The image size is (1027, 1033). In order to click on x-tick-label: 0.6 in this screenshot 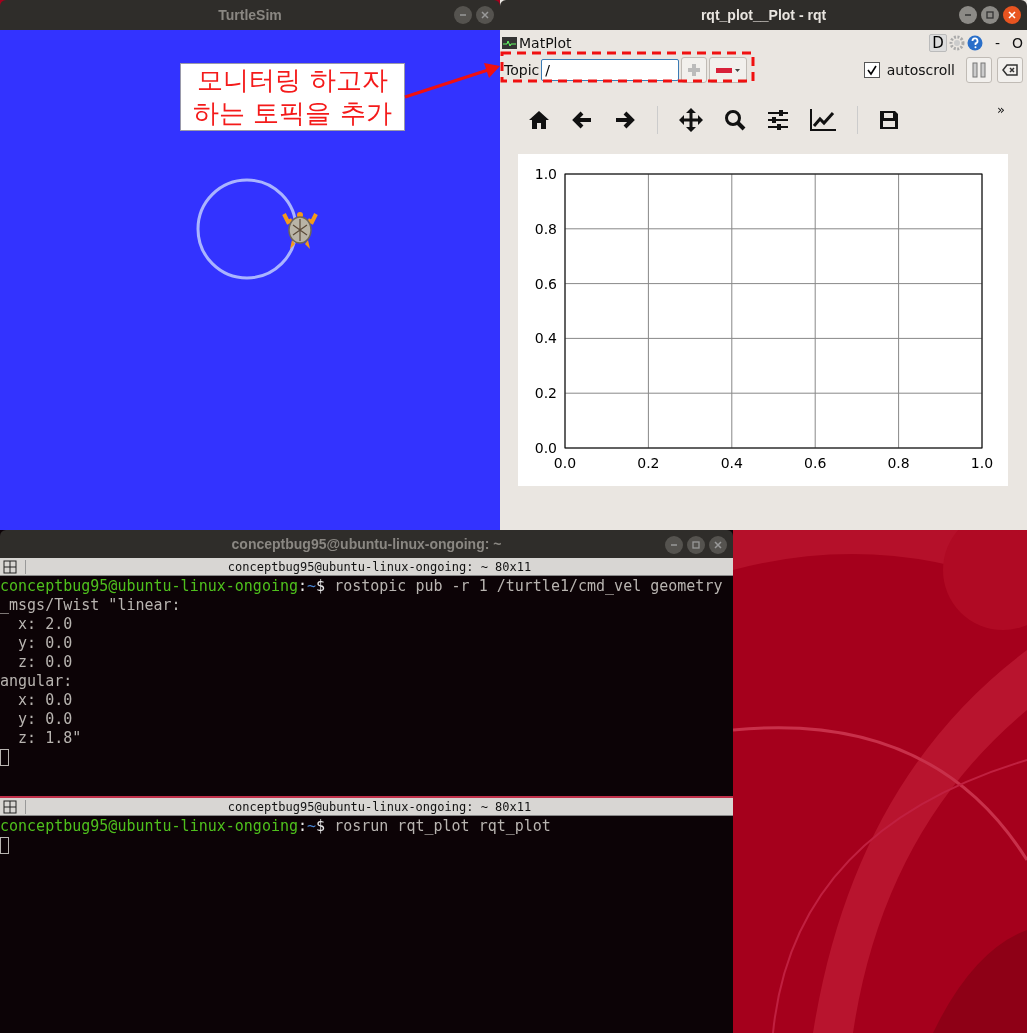, I will do `click(815, 463)`.